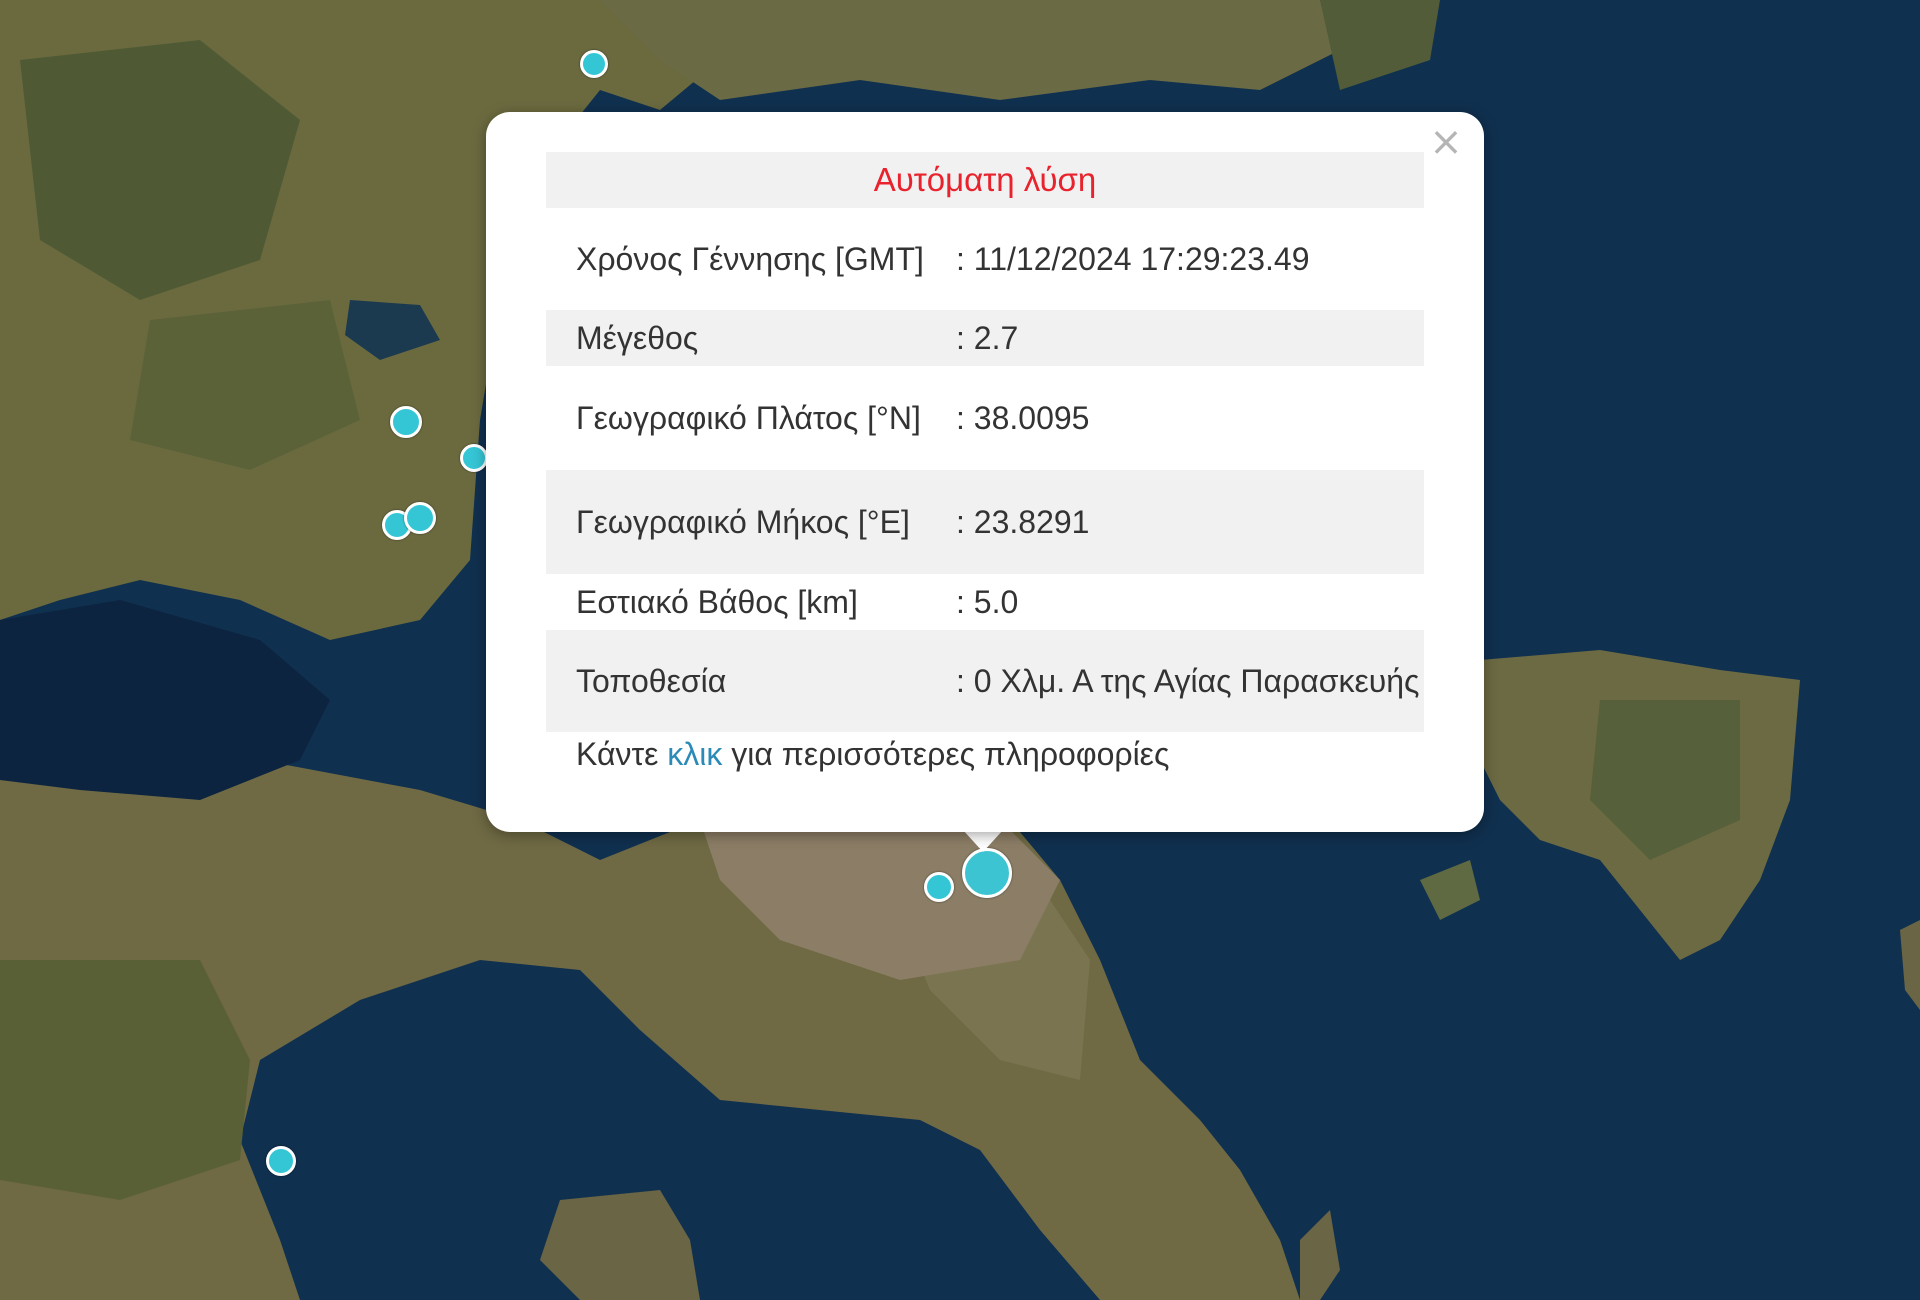 This screenshot has height=1300, width=1920. What do you see at coordinates (694, 754) in the screenshot?
I see `more-info-link: κλικ` at bounding box center [694, 754].